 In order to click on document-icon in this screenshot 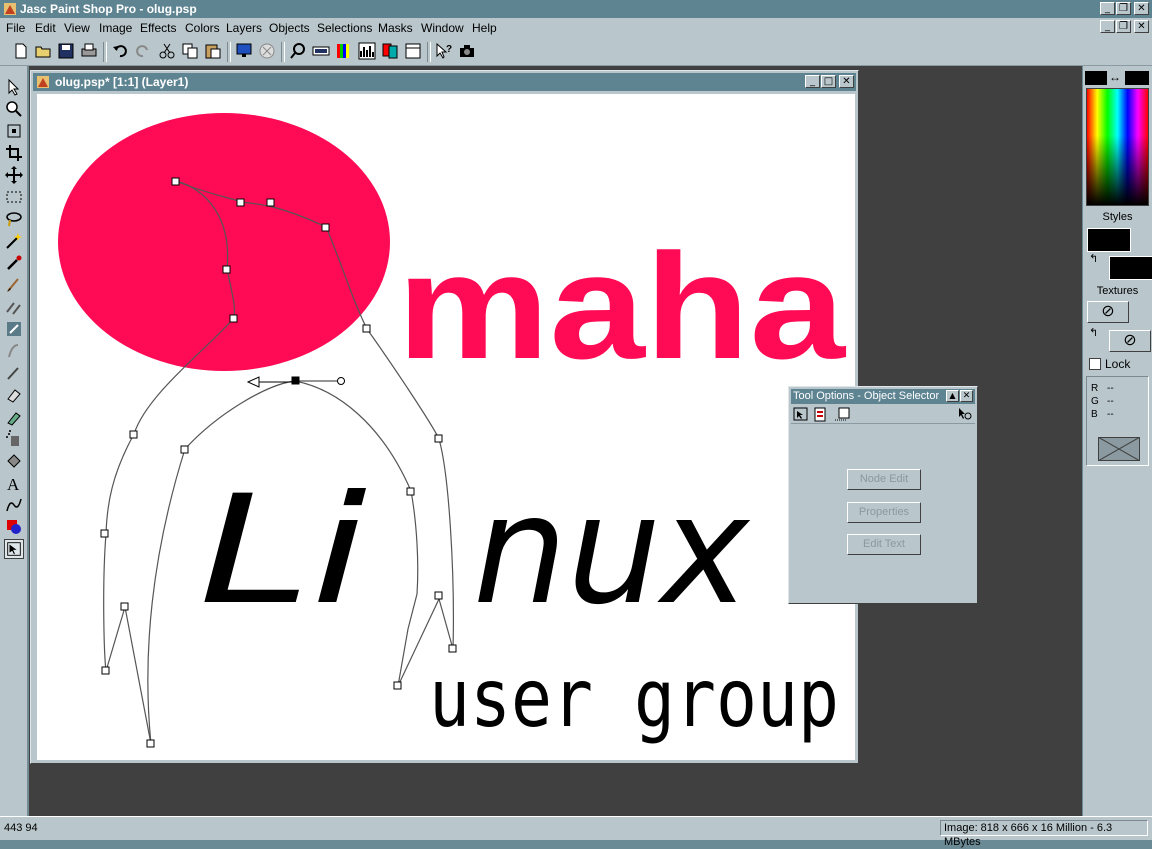, I will do `click(43, 82)`.